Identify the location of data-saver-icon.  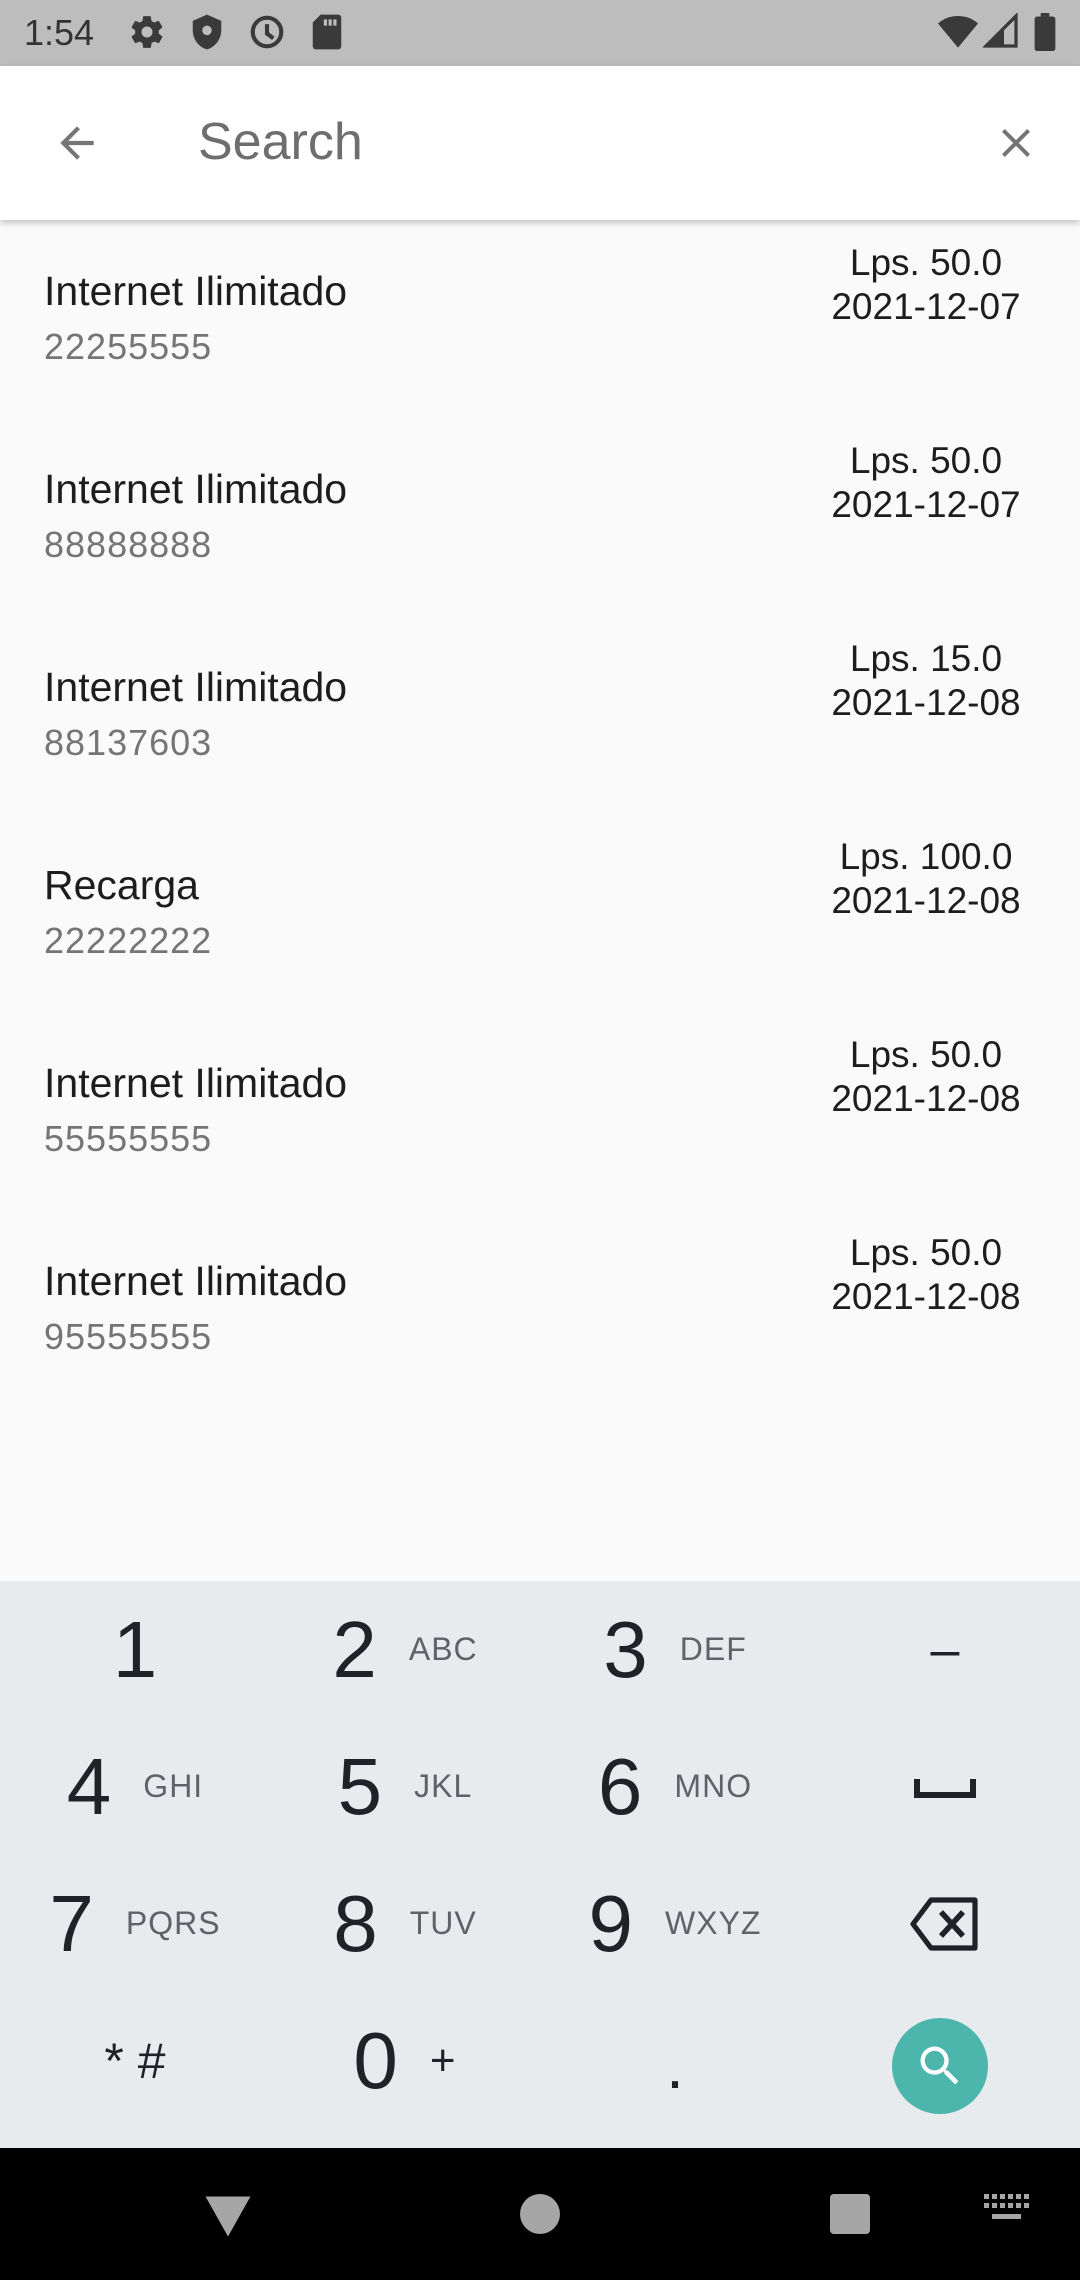
(267, 32).